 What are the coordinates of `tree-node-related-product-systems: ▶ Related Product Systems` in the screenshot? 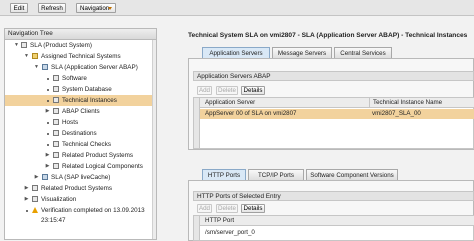 It's located at (80, 155).